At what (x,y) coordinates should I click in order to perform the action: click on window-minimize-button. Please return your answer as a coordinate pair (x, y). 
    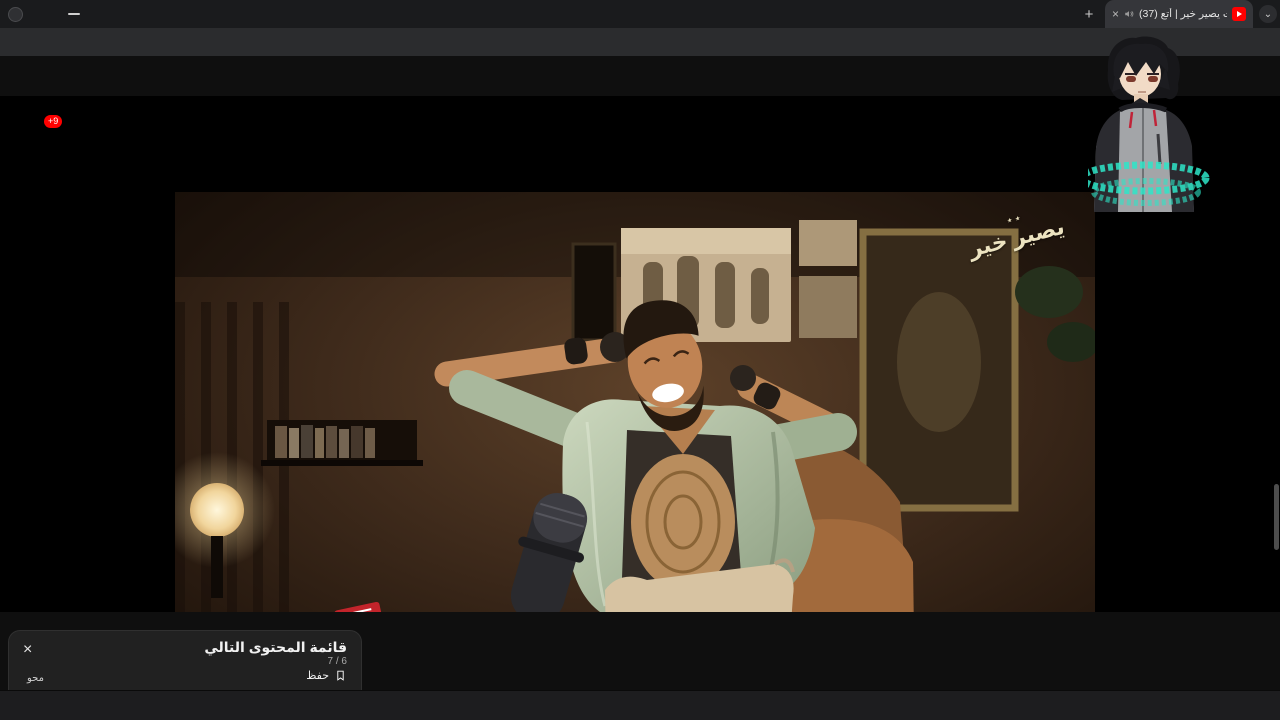
    Looking at the image, I should click on (74, 14).